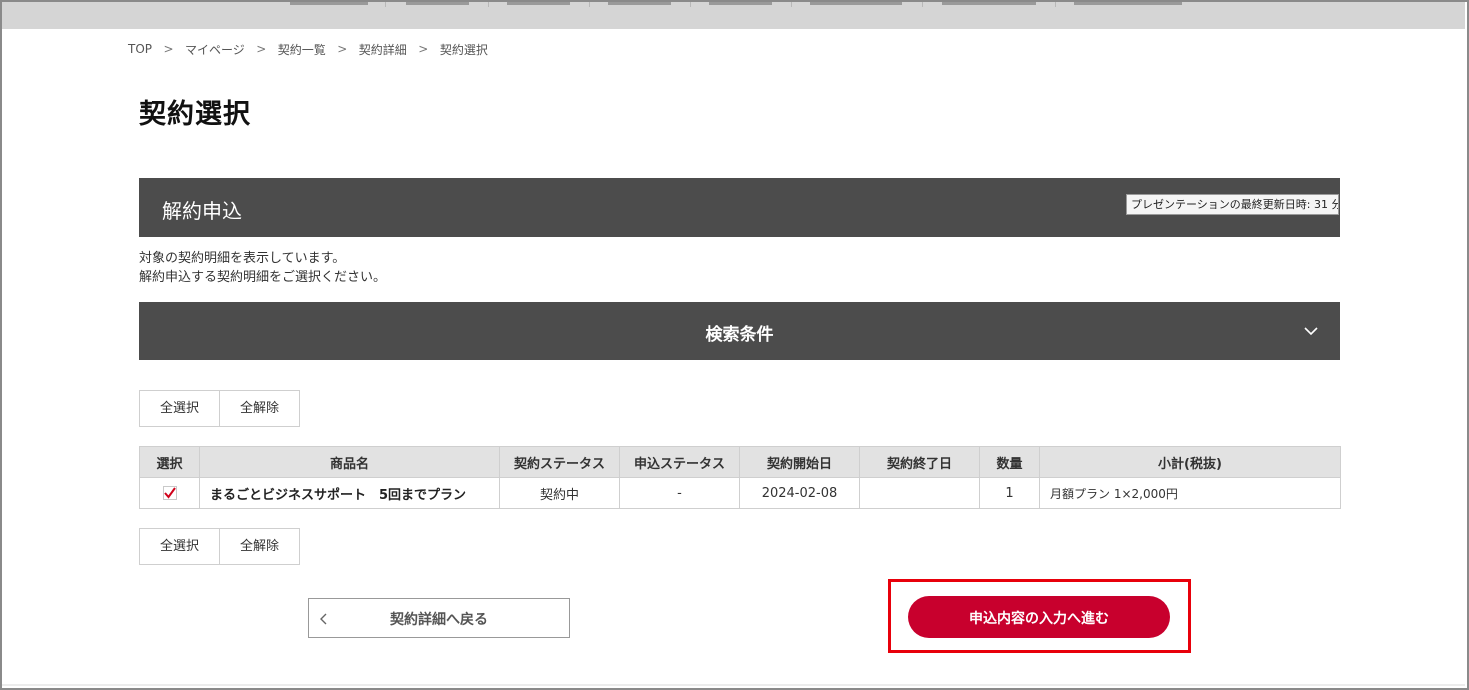 Image resolution: width=1469 pixels, height=690 pixels. Describe the element at coordinates (262, 268) in the screenshot. I see `description: 対象の契約明細を表示しています。 解約申込する契約明細をご選択ください。` at that location.